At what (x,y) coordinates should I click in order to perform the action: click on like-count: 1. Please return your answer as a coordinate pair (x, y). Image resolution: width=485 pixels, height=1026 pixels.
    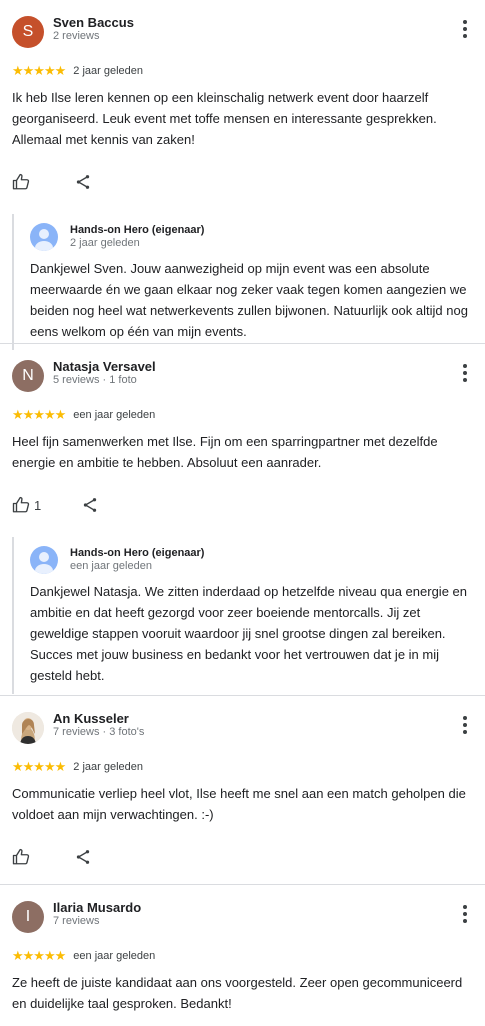
    Looking at the image, I should click on (38, 505).